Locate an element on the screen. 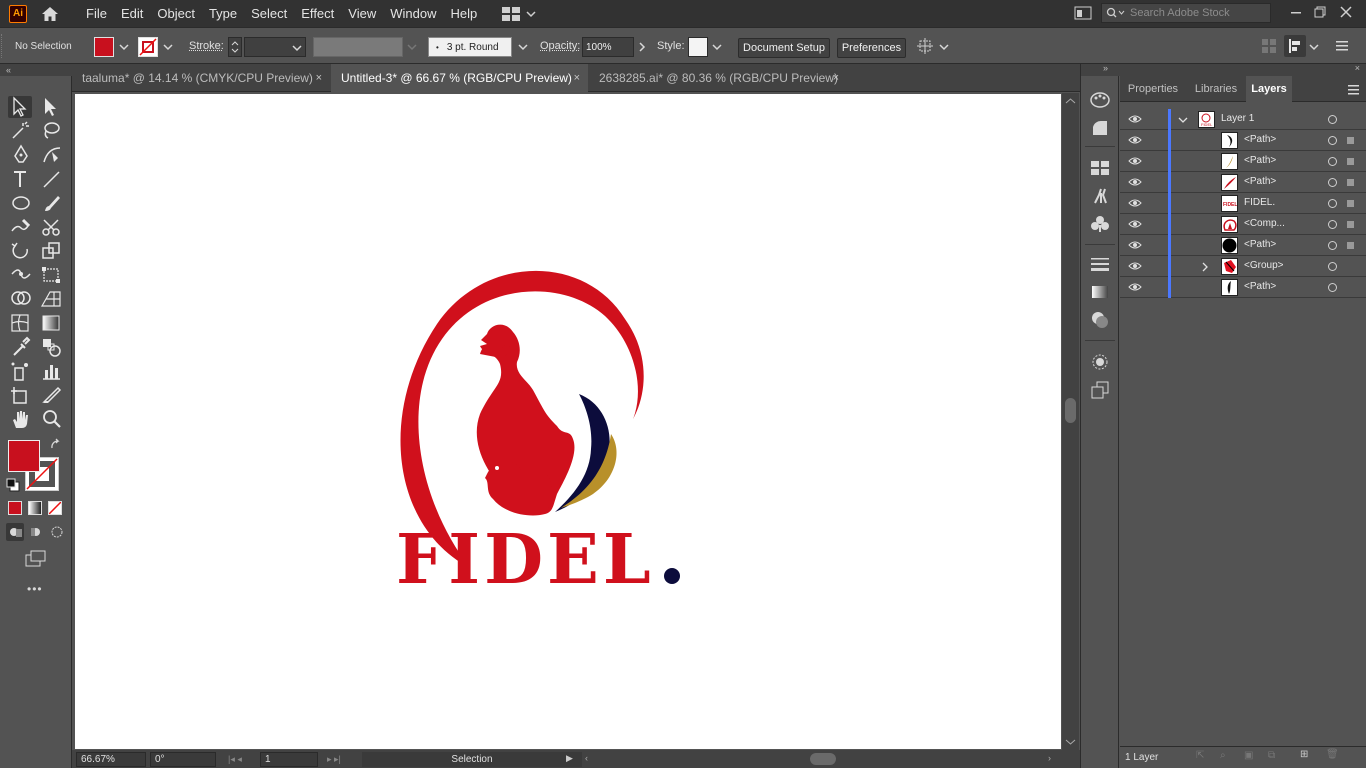 This screenshot has height=768, width=1366. stroke-stepper is located at coordinates (235, 47).